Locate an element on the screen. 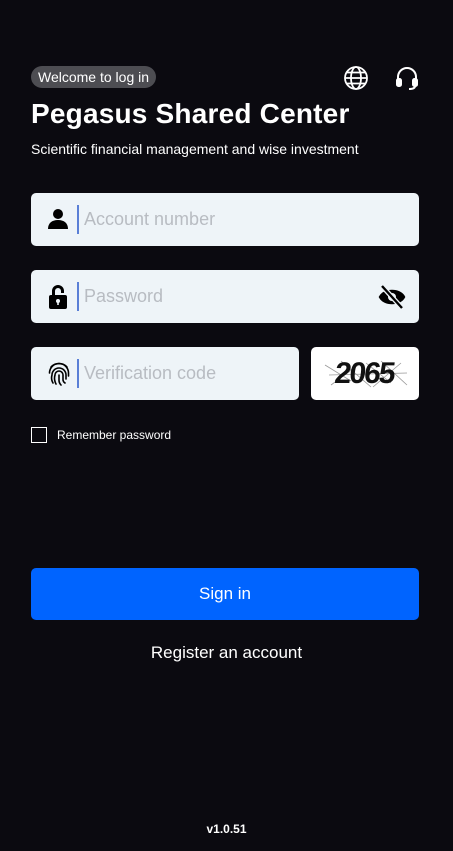 This screenshot has height=851, width=453. captcha-image: 2065 is located at coordinates (365, 373).